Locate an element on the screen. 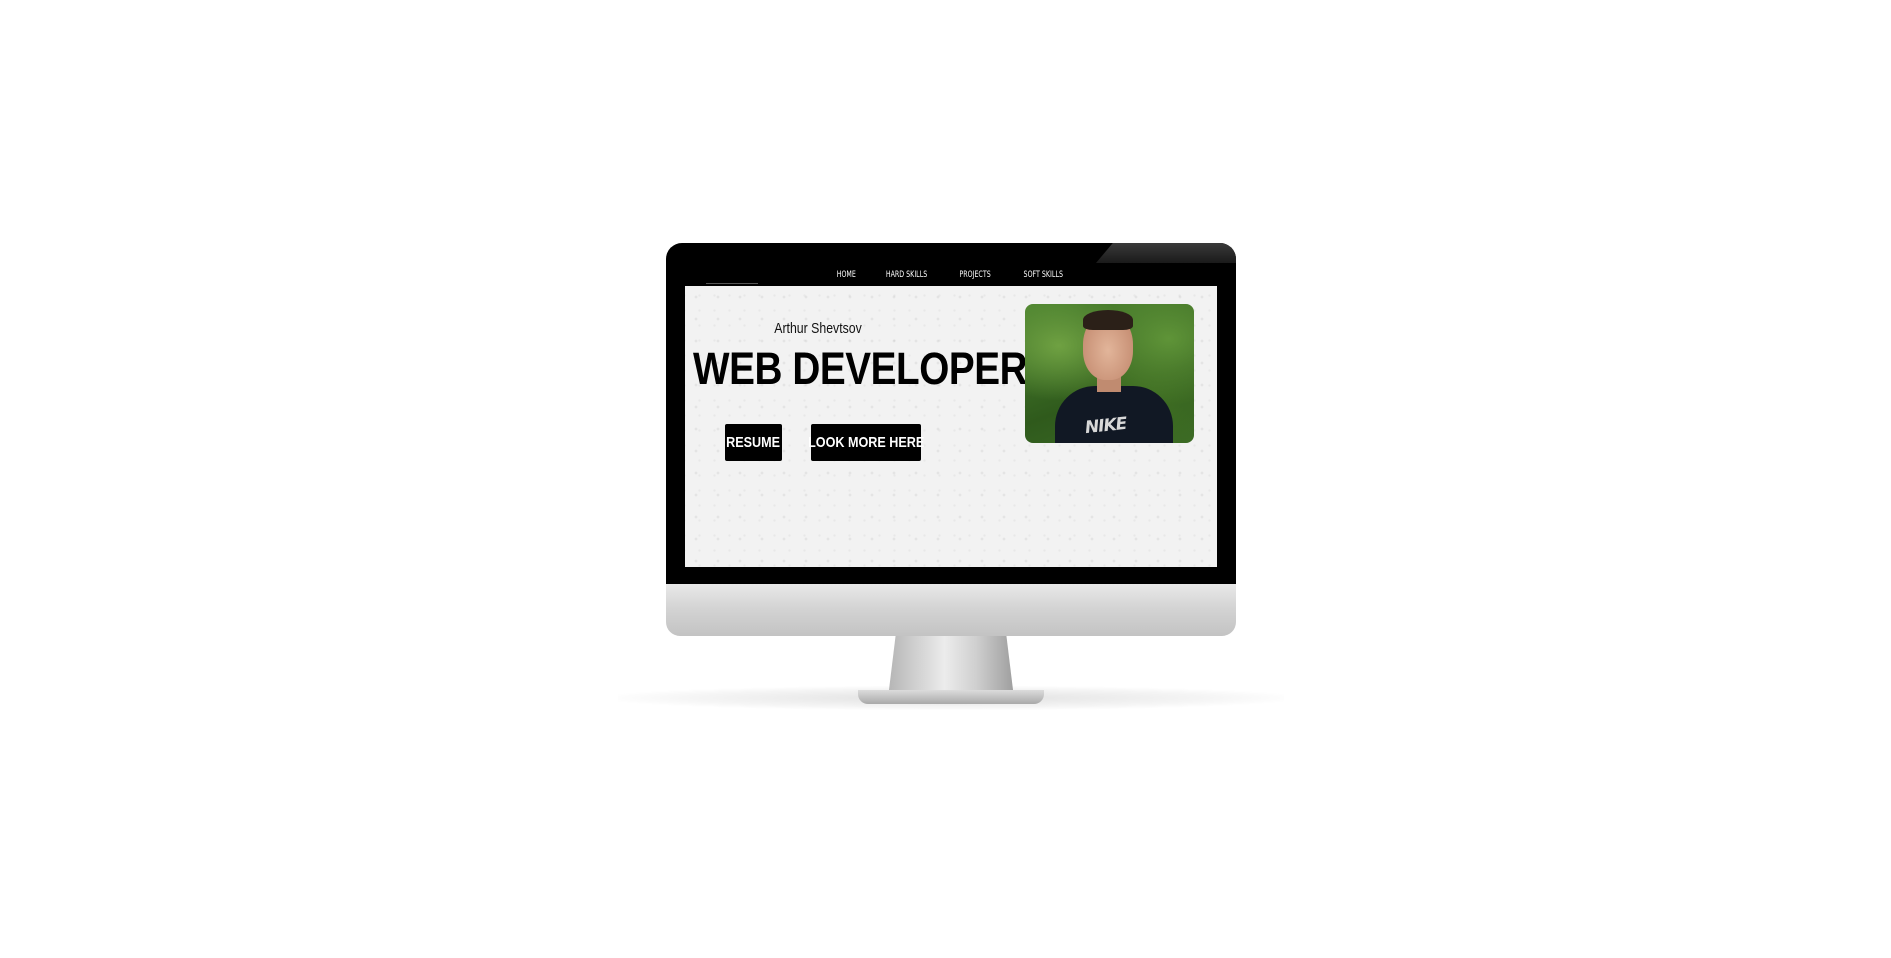  monitor-chin is located at coordinates (951, 610).